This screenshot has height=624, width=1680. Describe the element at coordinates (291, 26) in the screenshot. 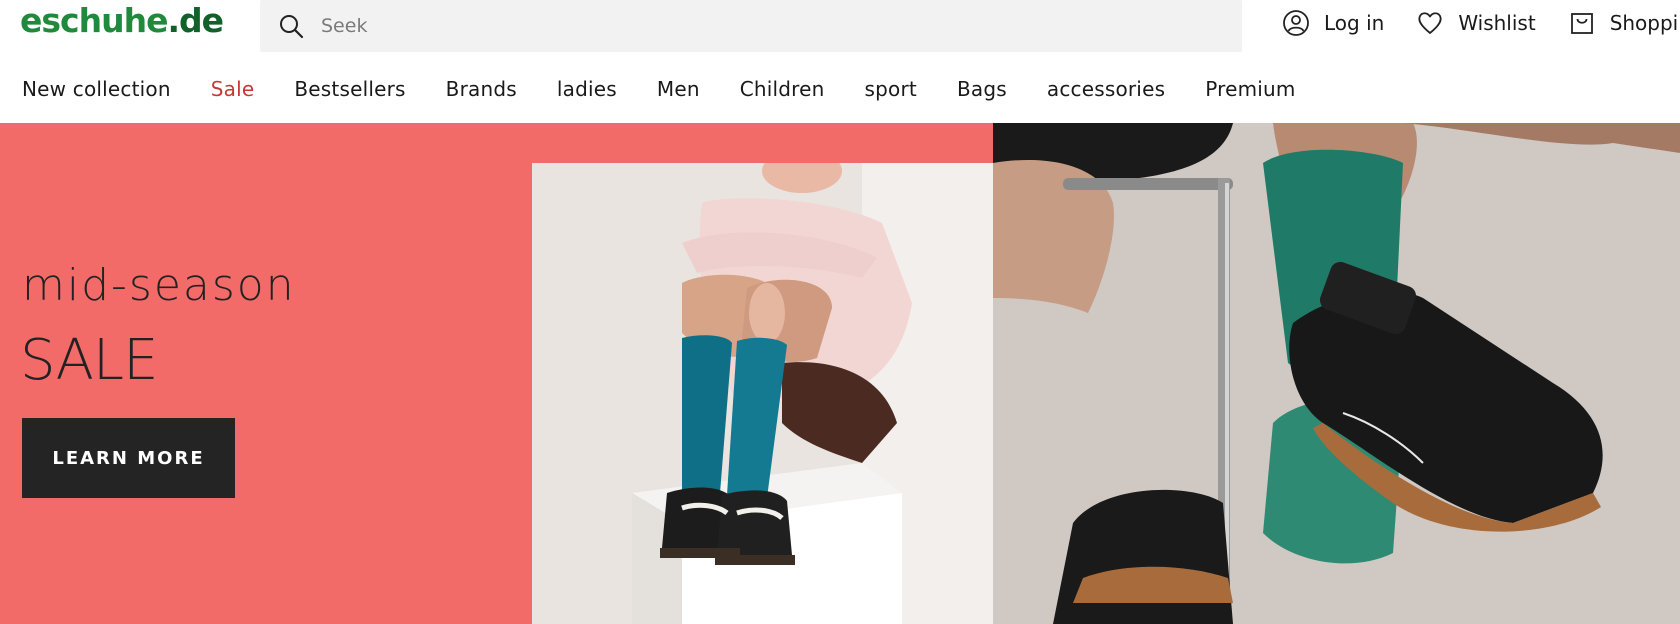

I see `search-icon` at that location.